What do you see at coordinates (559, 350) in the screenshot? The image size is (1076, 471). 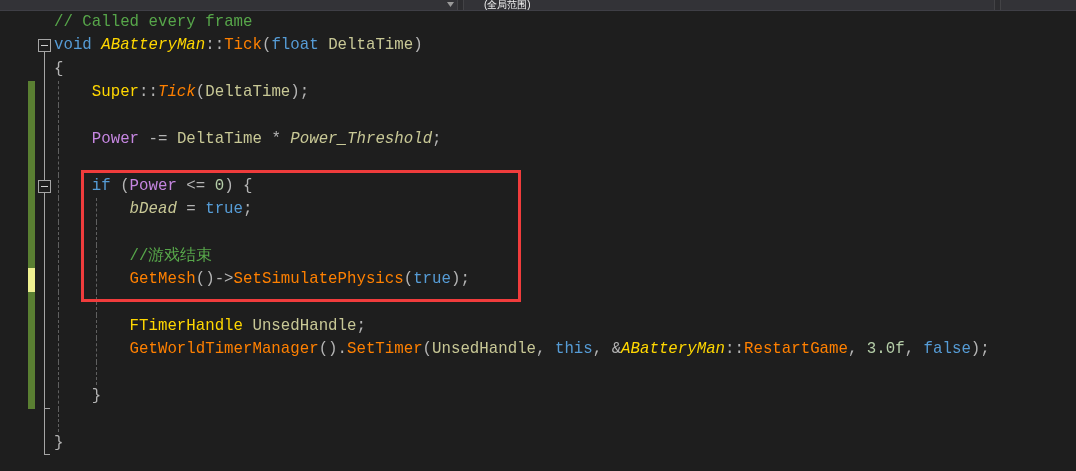 I see `code-line: GetWorldTimerManager().SetTimer(UnsedHandle, this, &ABatteryMan::RestartGame, 3.0f, false);` at bounding box center [559, 350].